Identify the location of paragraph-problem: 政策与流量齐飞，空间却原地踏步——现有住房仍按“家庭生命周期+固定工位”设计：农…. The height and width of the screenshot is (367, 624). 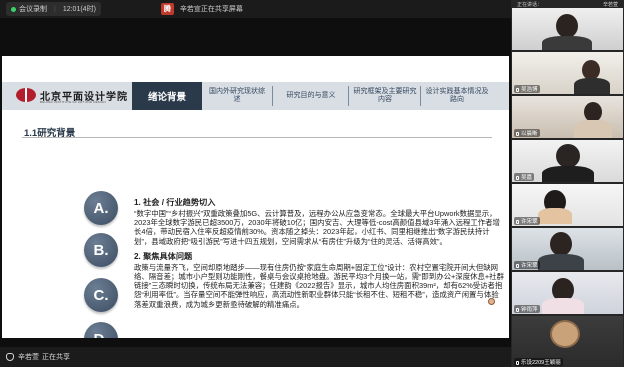
(319, 285).